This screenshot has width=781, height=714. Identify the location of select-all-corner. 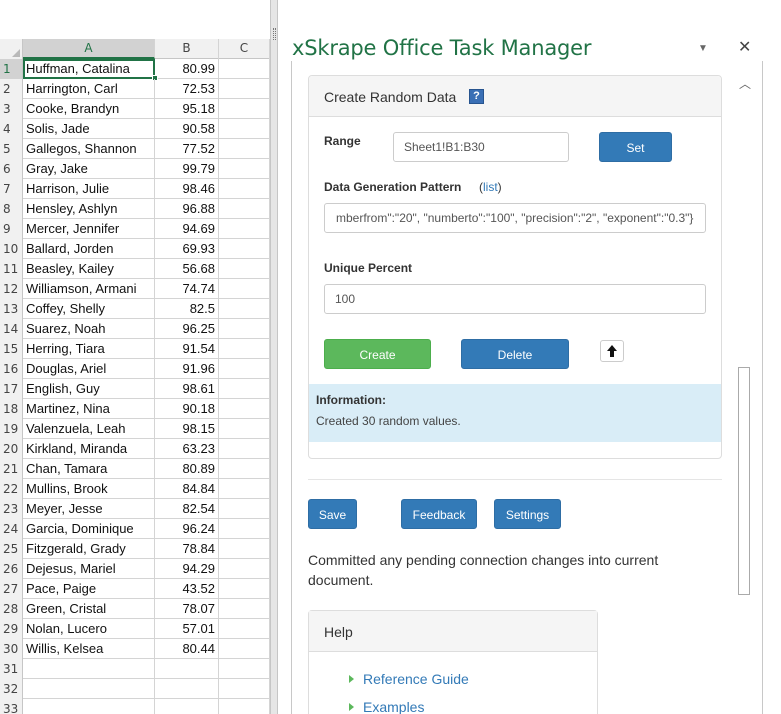
(11, 49).